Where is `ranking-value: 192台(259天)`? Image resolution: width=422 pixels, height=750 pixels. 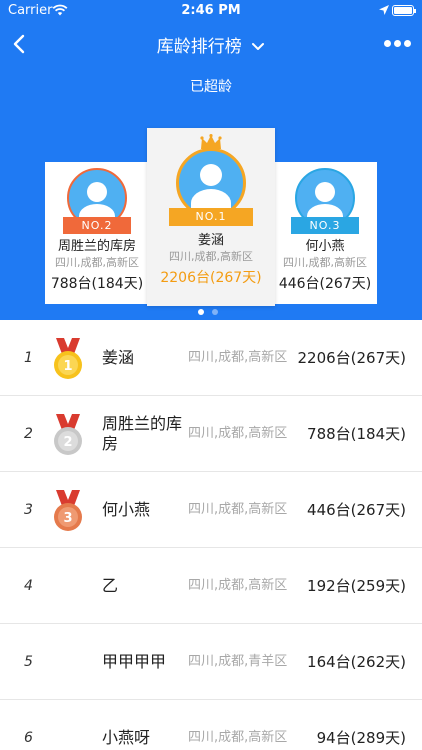 ranking-value: 192台(259天) is located at coordinates (356, 586).